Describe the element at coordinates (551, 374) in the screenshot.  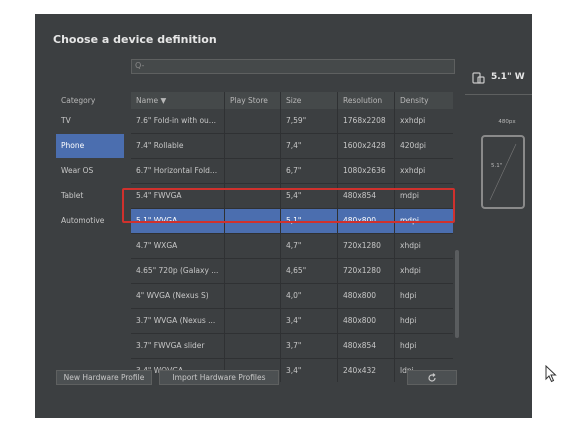
I see `mouse-cursor-icon` at that location.